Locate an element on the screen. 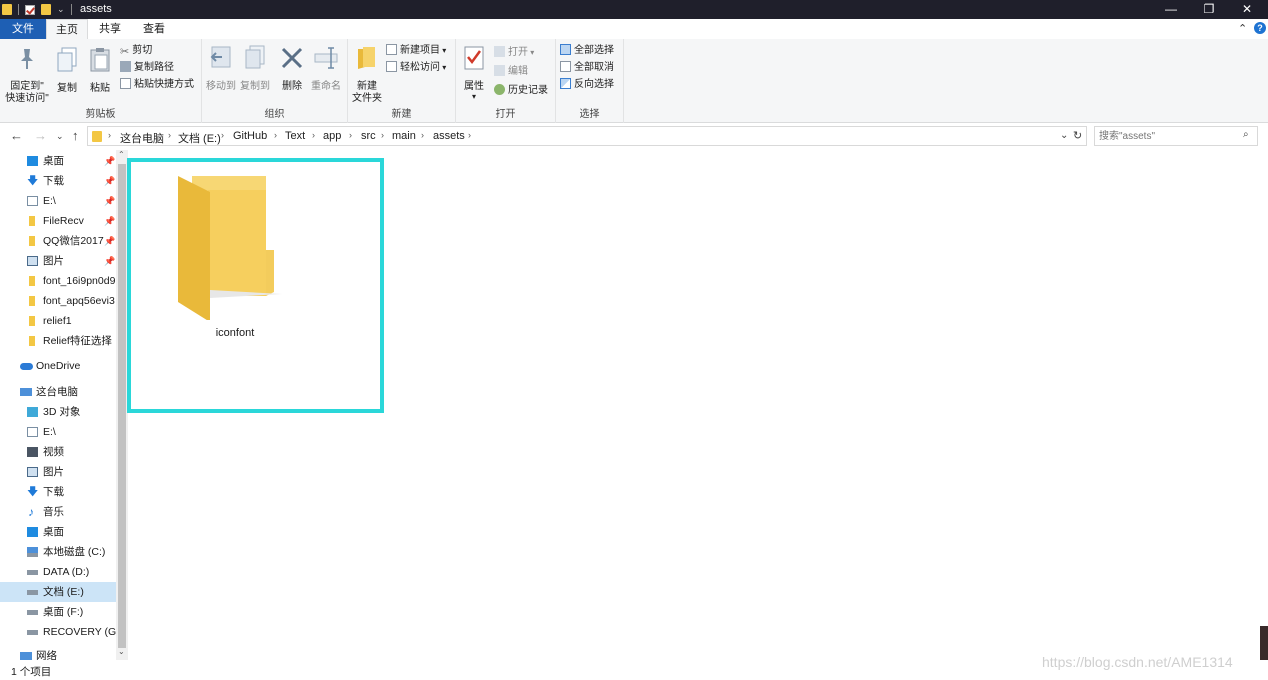 Image resolution: width=1268 pixels, height=680 pixels. easy-access-button: 轻松访问 ▾ is located at coordinates (416, 68).